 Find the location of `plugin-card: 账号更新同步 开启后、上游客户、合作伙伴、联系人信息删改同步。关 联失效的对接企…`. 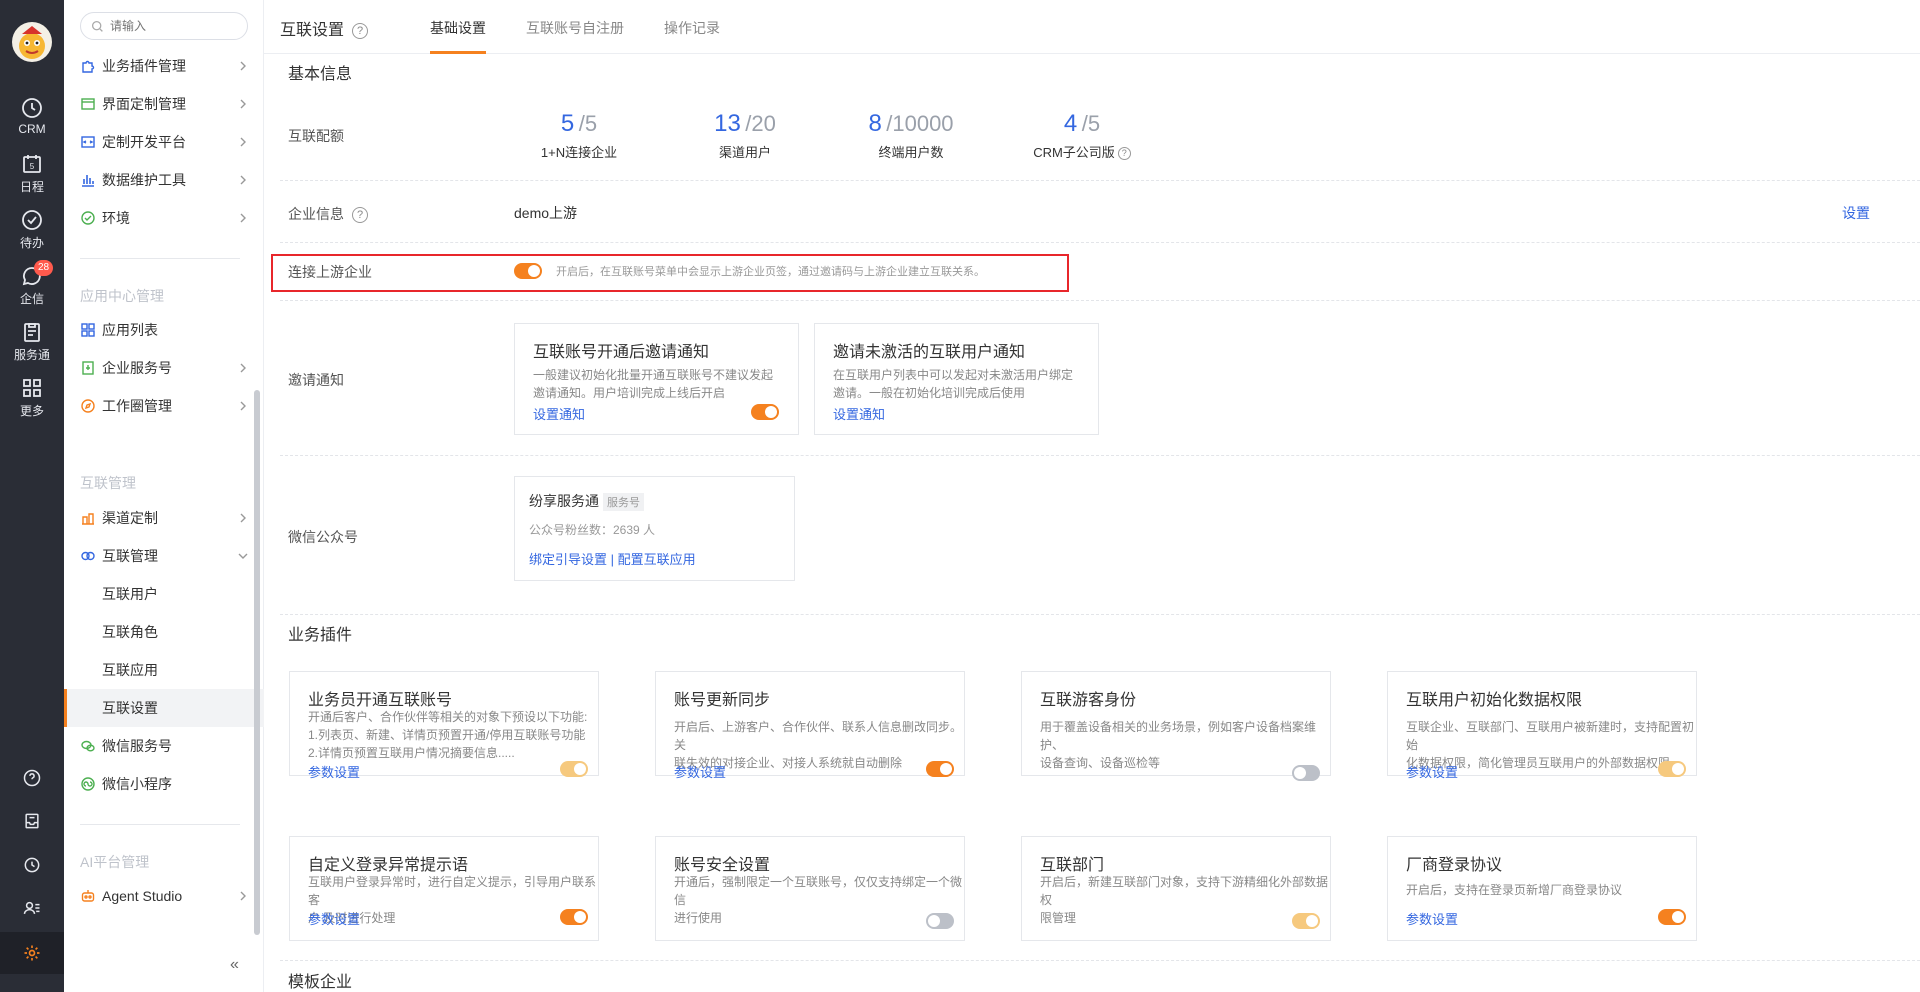

plugin-card: 账号更新同步 开启后、上游客户、合作伙伴、联系人信息删改同步。关 联失效的对接企… is located at coordinates (810, 725).